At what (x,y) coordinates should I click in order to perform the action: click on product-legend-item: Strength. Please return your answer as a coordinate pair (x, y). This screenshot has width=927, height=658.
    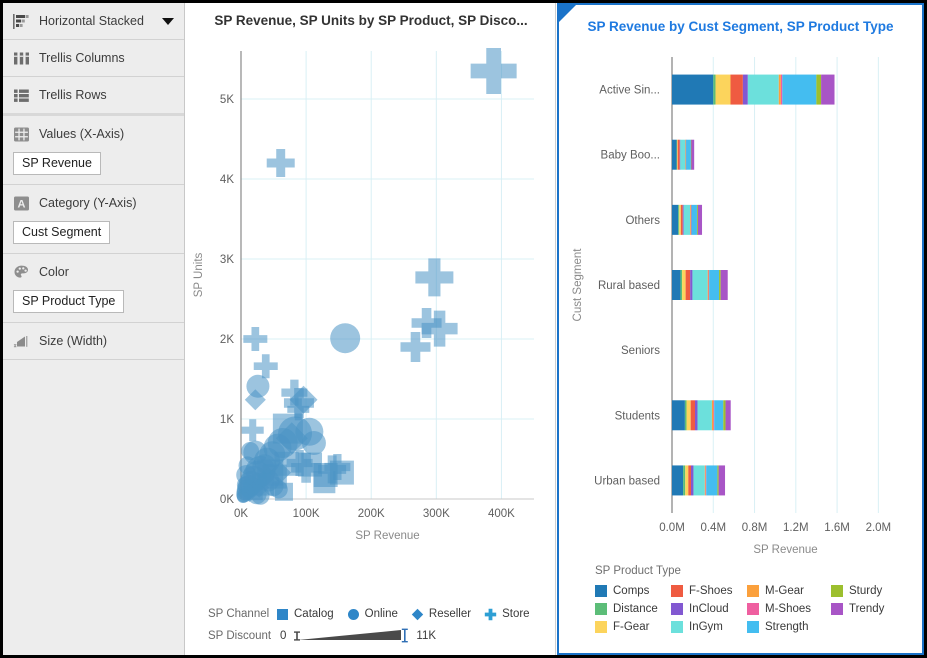
    Looking at the image, I should click on (789, 627).